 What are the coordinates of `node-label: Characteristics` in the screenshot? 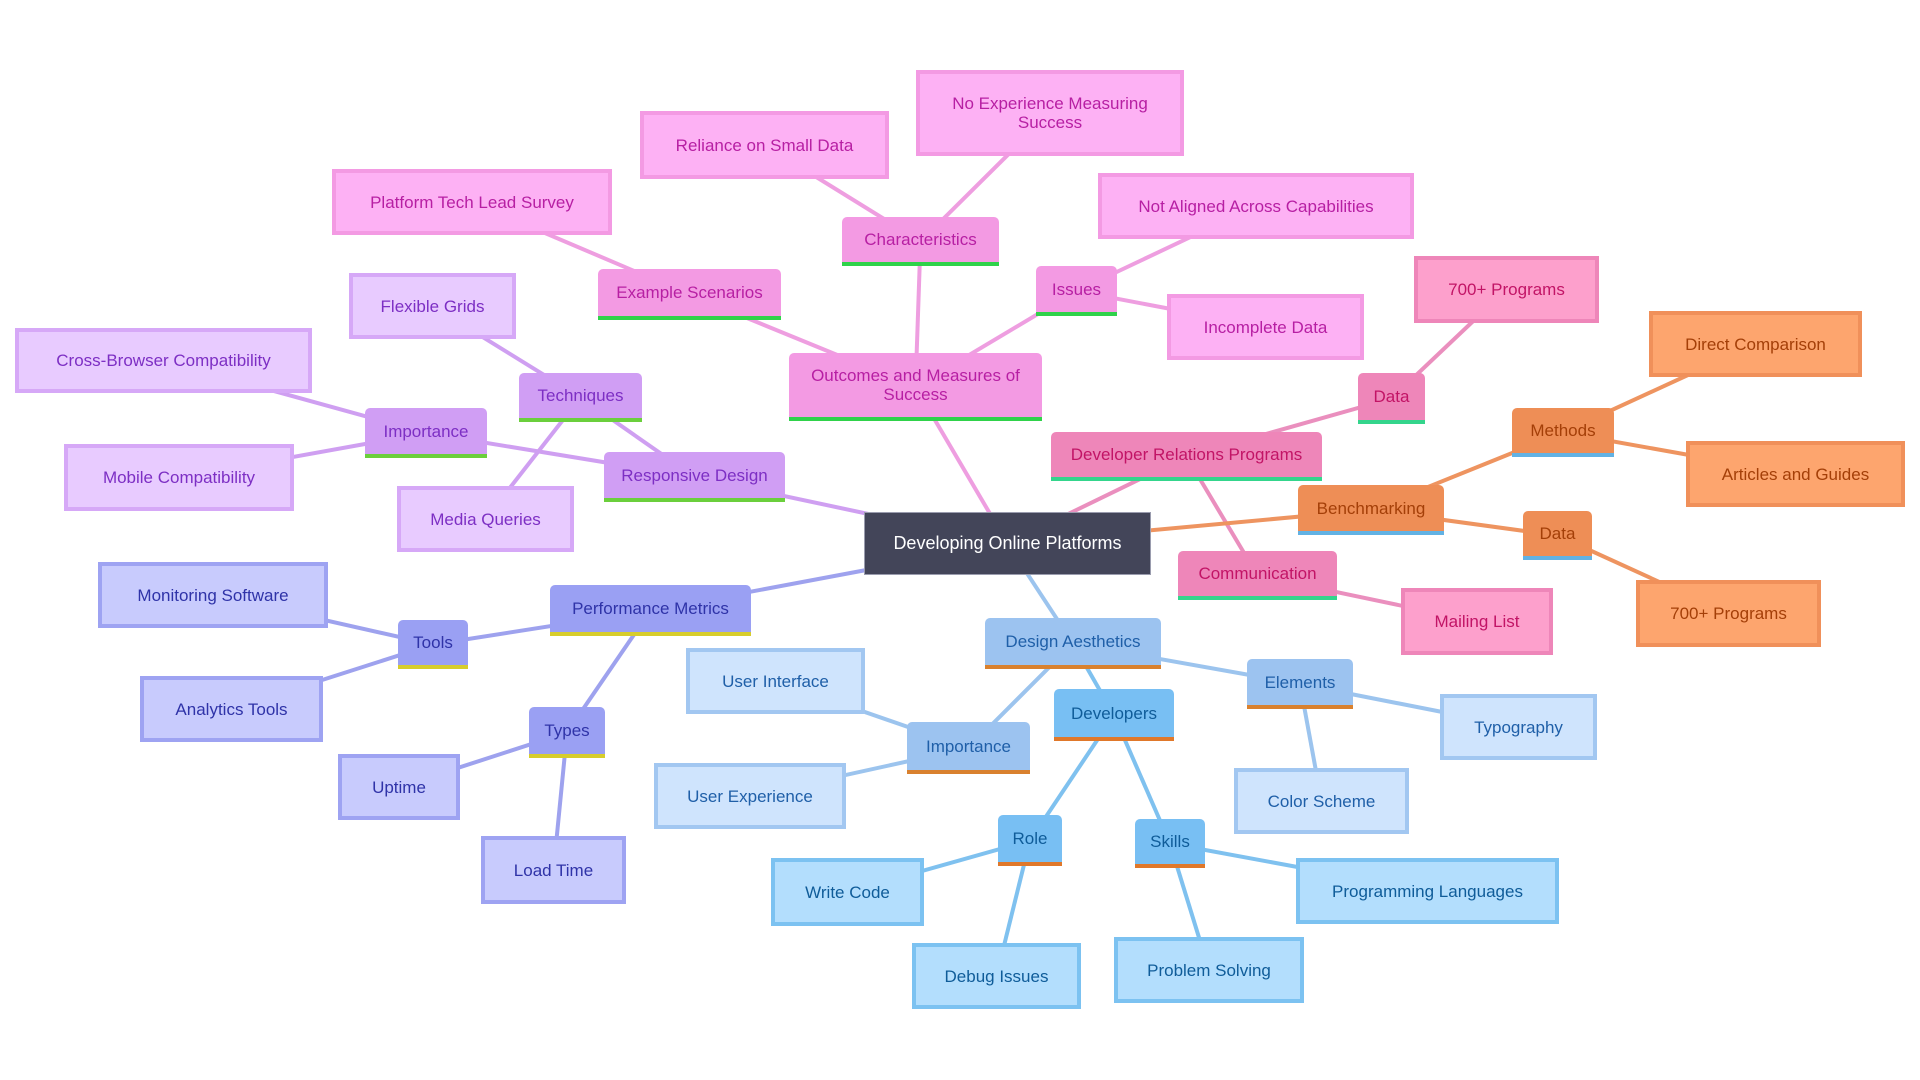 It's located at (920, 239).